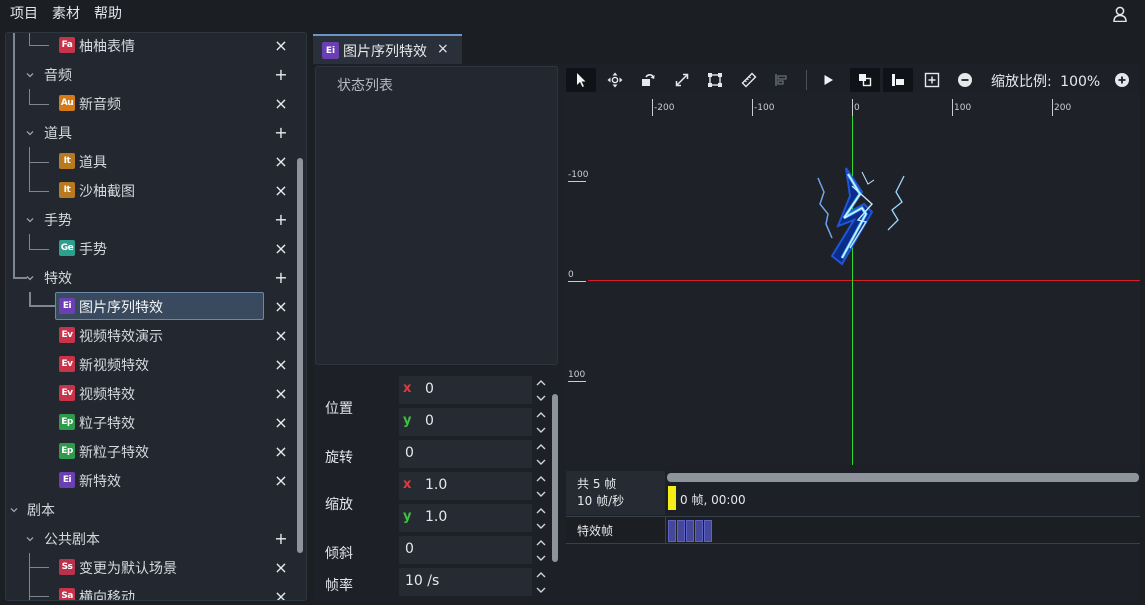 The height and width of the screenshot is (605, 1145). I want to click on scale-y-field: y 1.0, so click(465, 518).